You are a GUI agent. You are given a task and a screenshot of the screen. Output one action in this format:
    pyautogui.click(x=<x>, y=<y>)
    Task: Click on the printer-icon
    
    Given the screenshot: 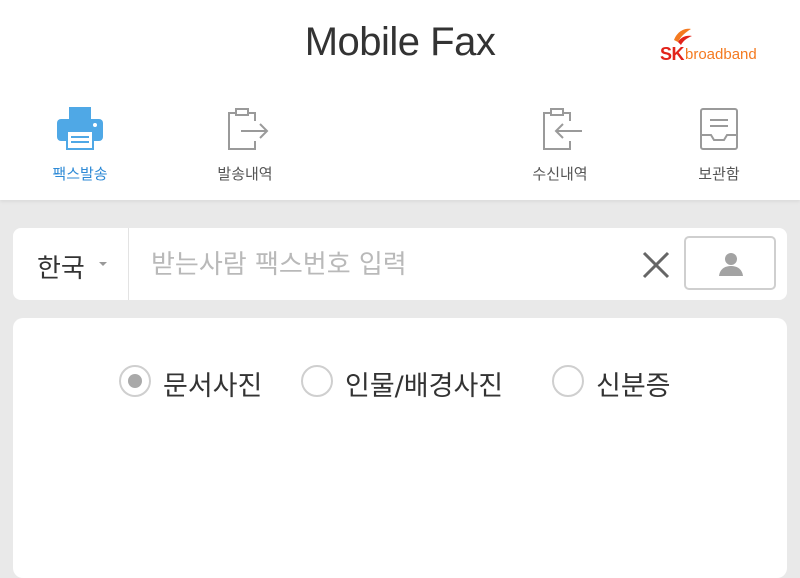 What is the action you would take?
    pyautogui.click(x=80, y=128)
    